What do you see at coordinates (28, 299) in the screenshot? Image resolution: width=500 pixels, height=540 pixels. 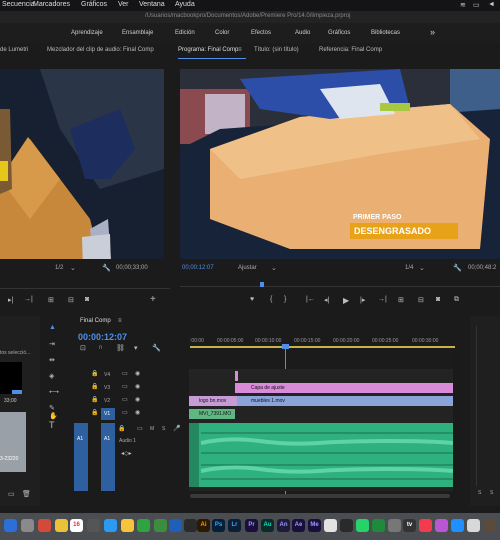 I see `go-to-out-icon: →|` at bounding box center [28, 299].